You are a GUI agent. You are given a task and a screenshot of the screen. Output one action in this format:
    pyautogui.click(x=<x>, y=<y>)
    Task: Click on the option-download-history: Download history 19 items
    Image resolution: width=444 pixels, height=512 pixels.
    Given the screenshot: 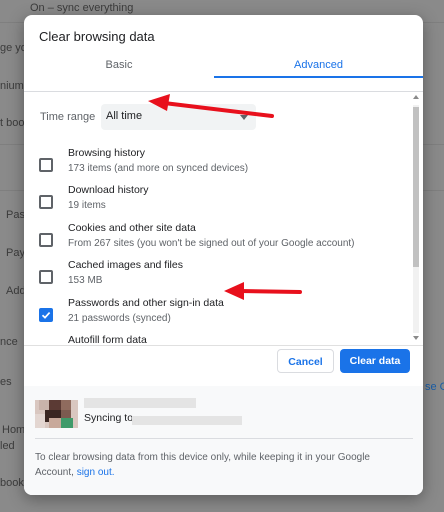 What is the action you would take?
    pyautogui.click(x=214, y=202)
    